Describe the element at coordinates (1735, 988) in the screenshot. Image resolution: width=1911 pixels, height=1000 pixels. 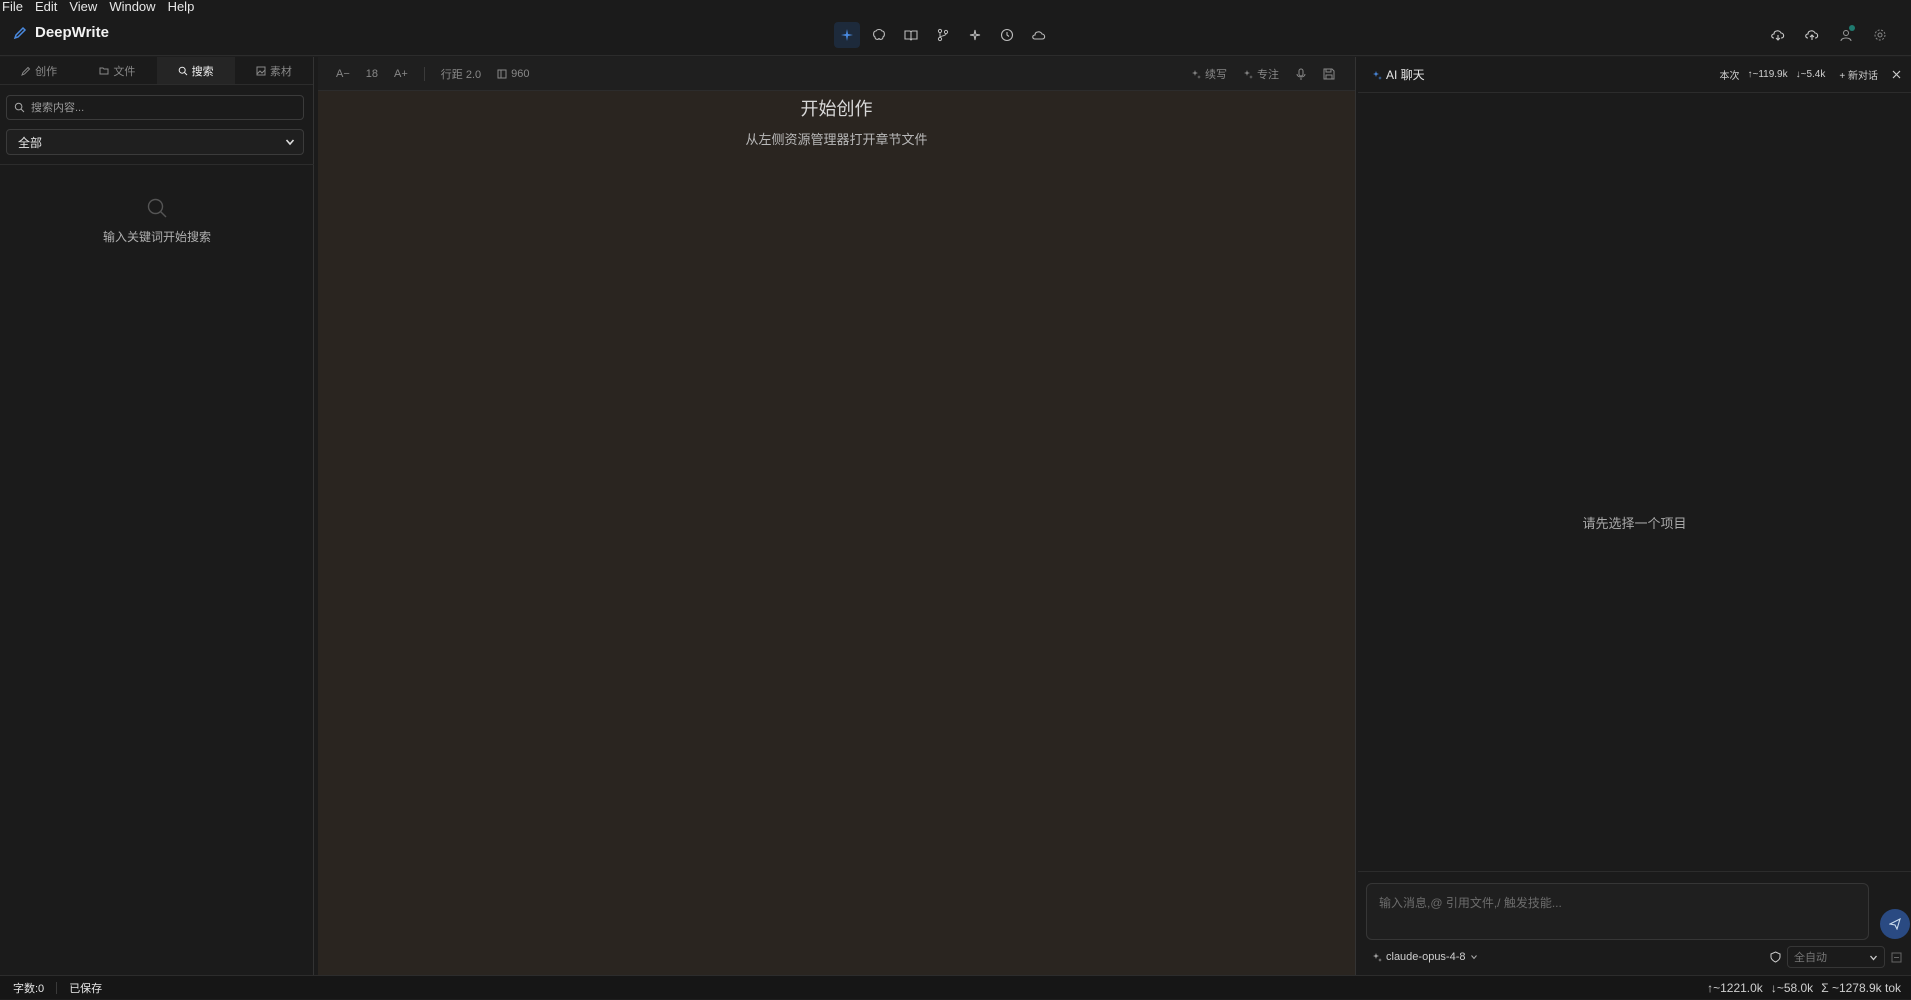
I see `total-tokens-up: ↑~1221.0k` at that location.